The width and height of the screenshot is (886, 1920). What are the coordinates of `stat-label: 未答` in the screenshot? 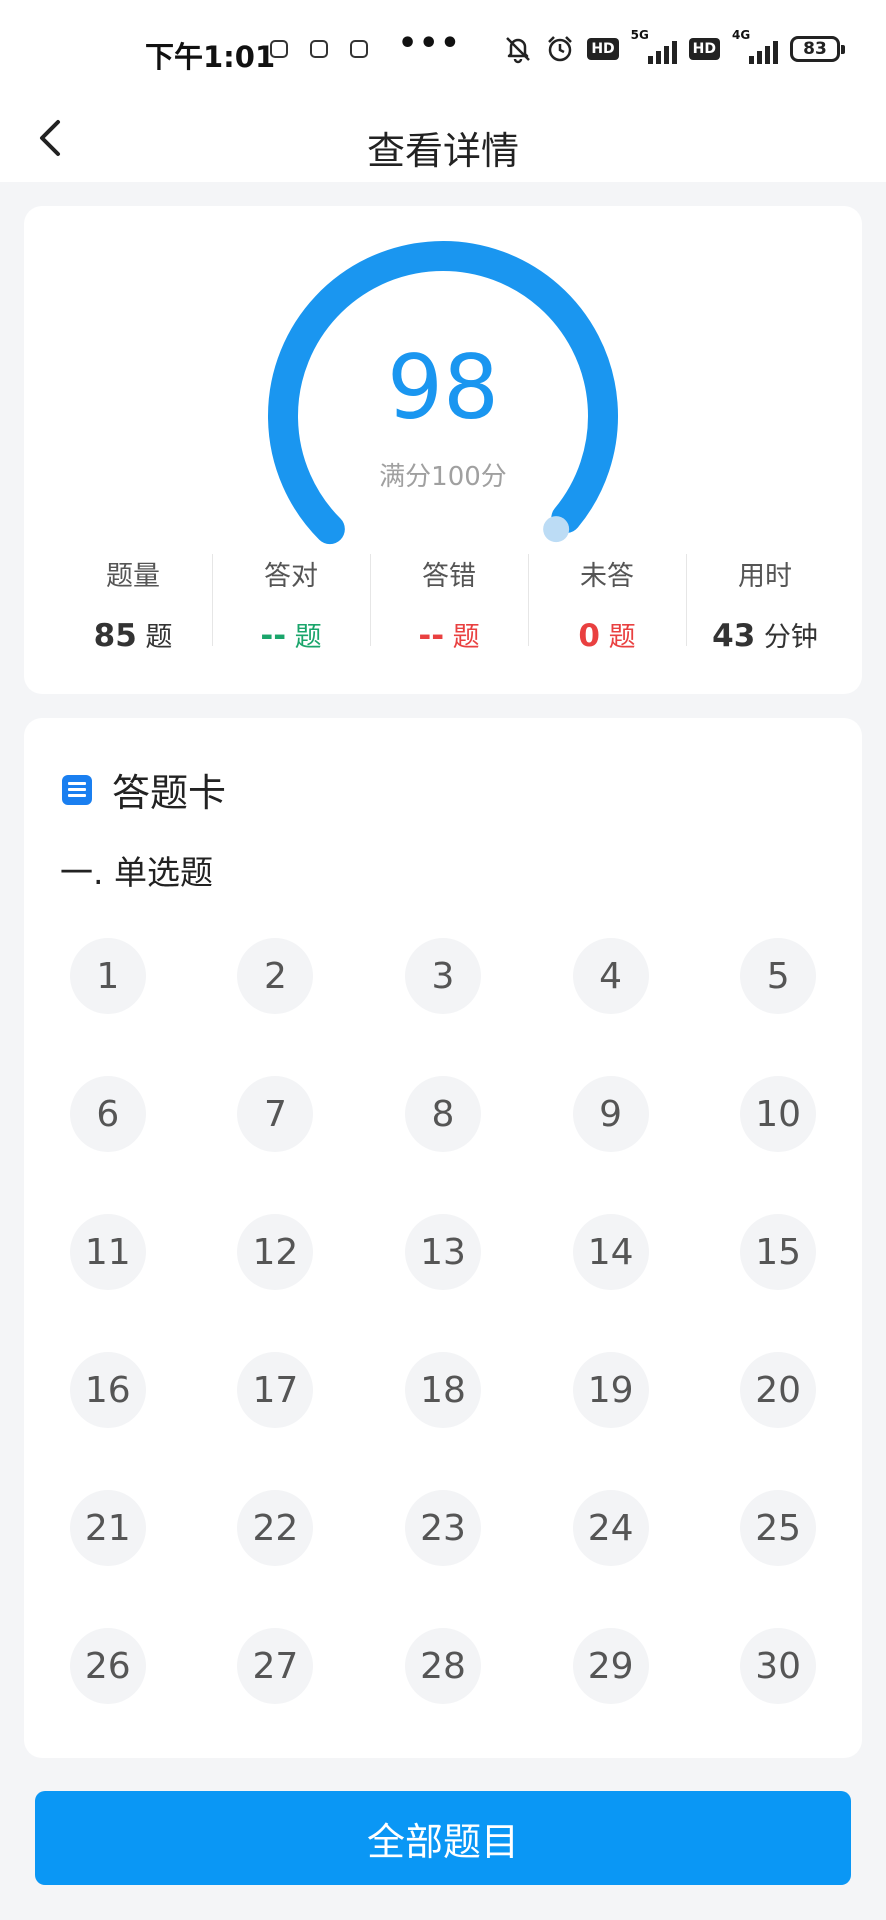 It's located at (607, 576).